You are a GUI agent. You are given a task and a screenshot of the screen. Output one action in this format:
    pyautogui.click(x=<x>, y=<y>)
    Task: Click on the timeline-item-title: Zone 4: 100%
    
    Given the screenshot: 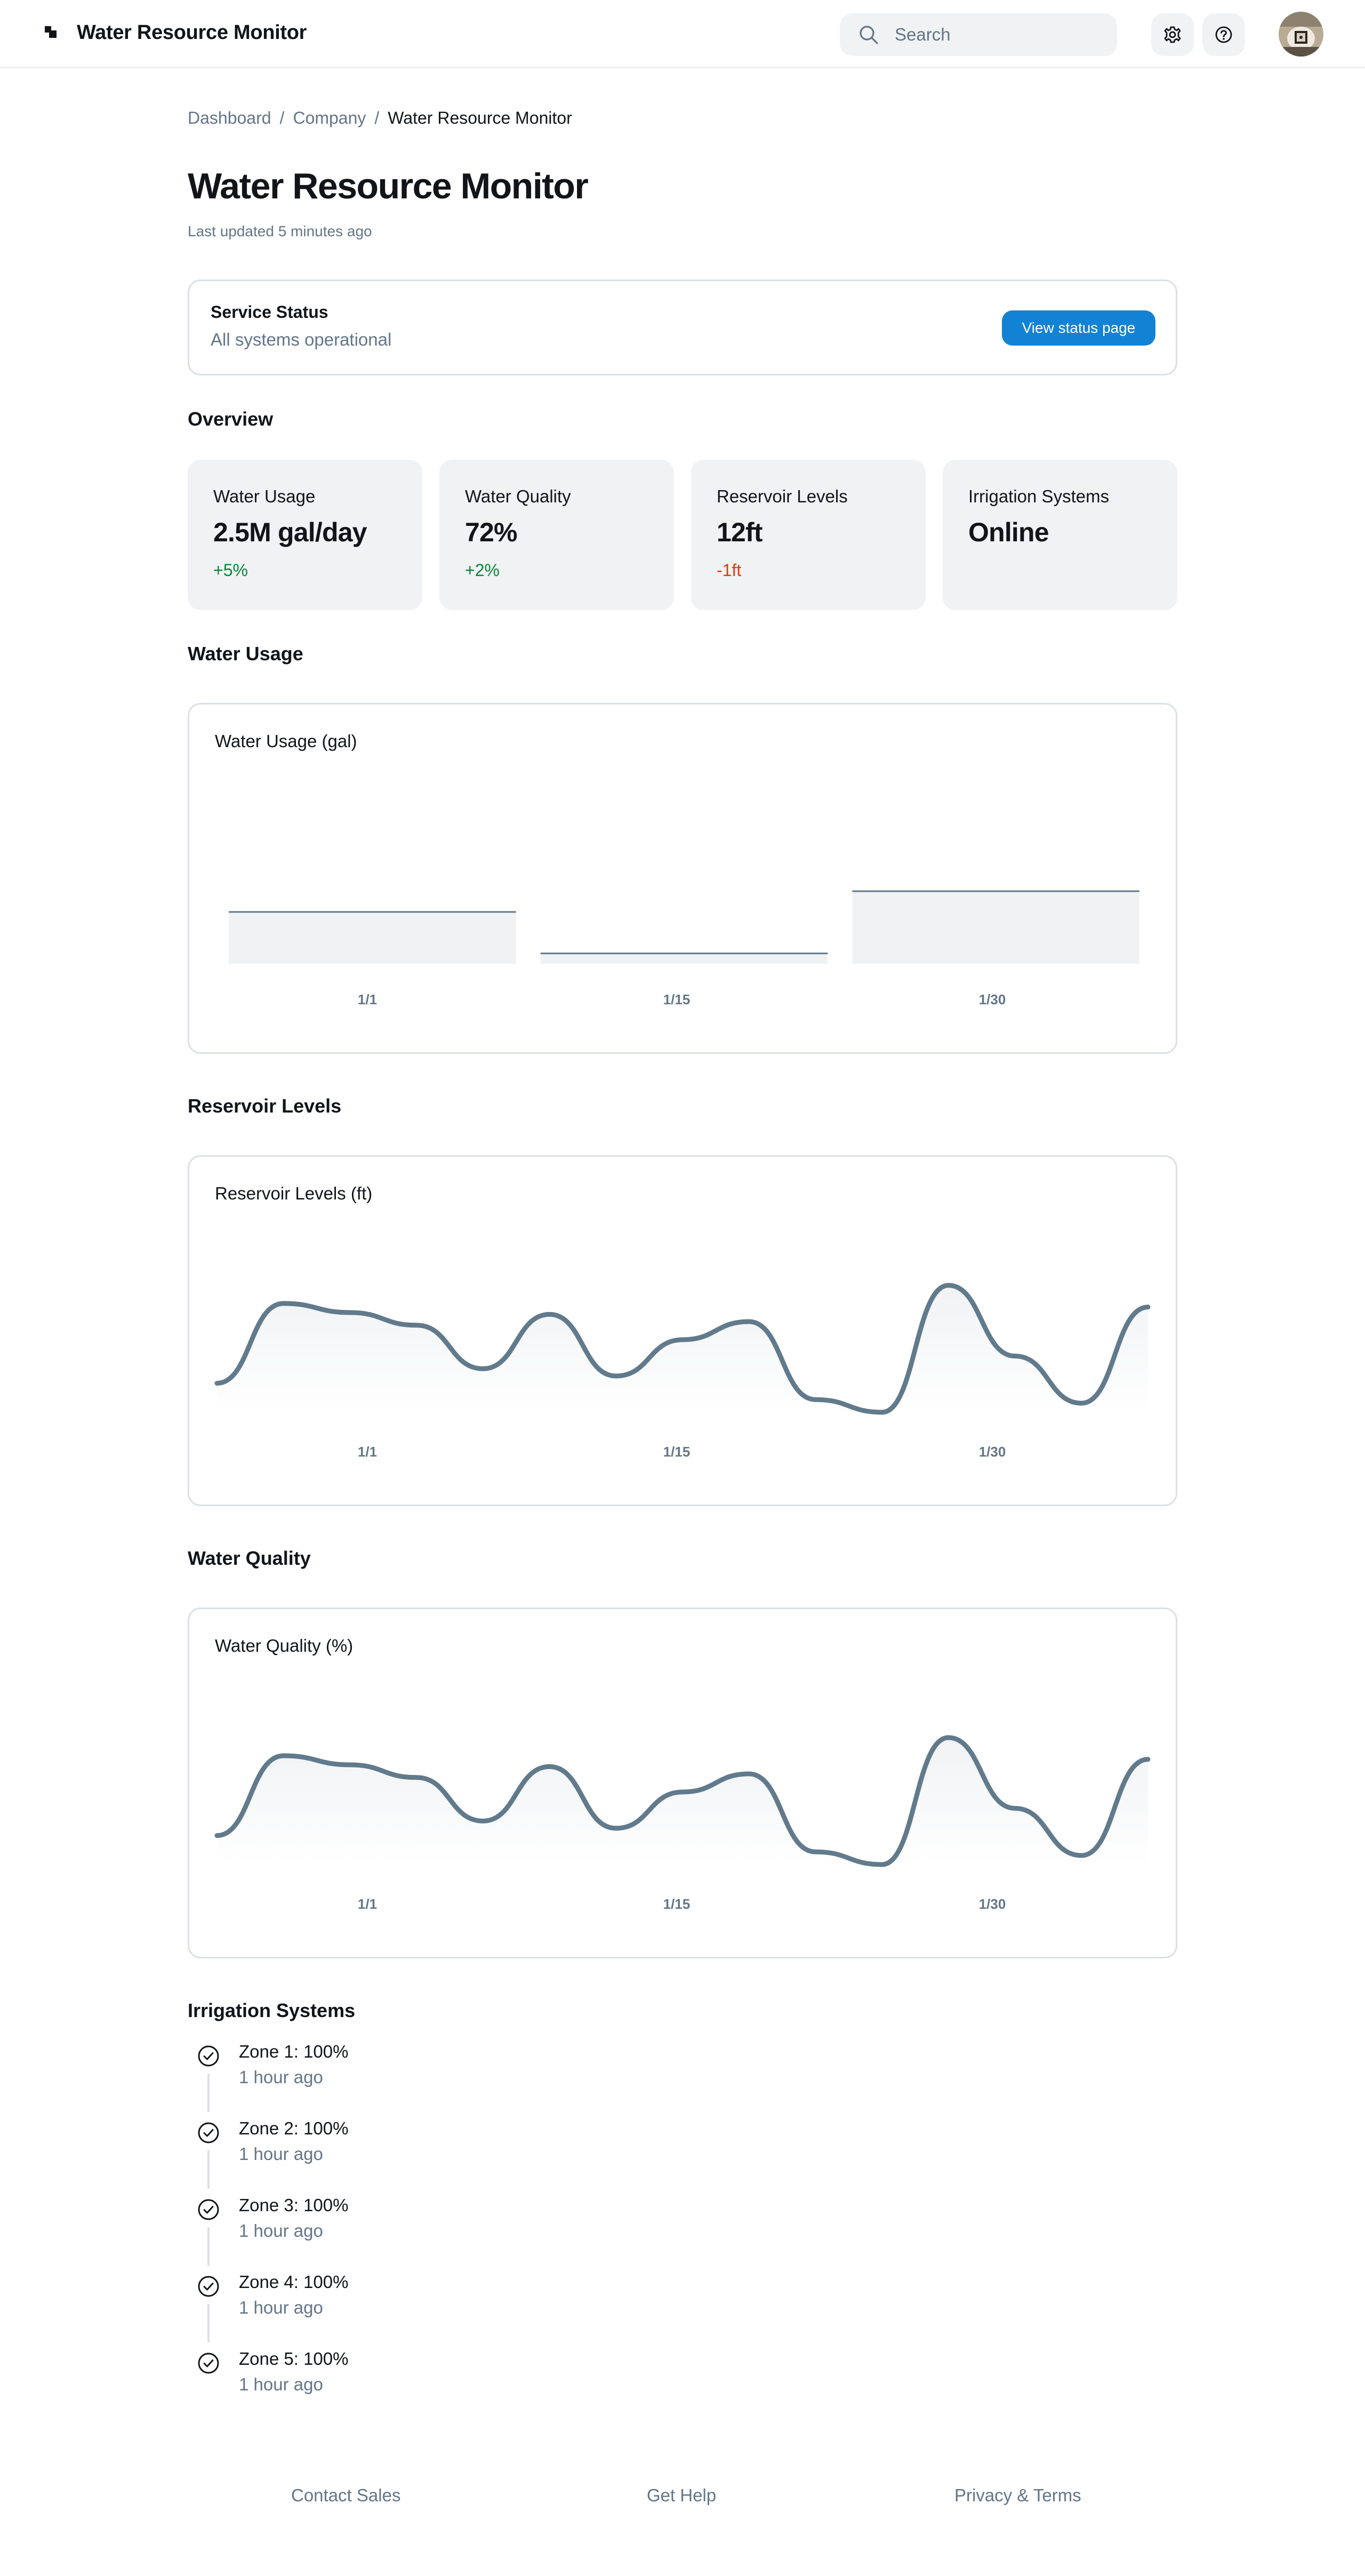 What is the action you would take?
    pyautogui.click(x=294, y=2282)
    